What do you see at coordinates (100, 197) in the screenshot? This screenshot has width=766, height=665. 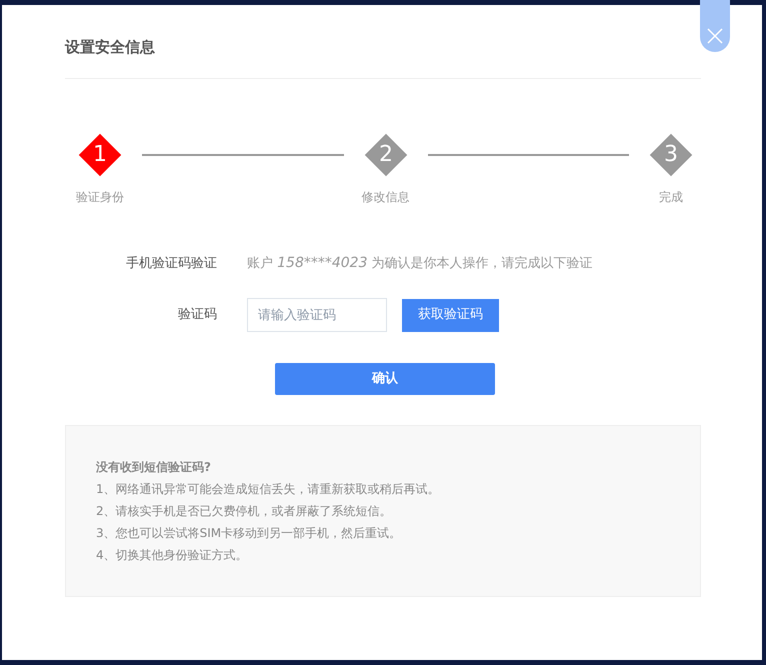 I see `step-label: 验证身份` at bounding box center [100, 197].